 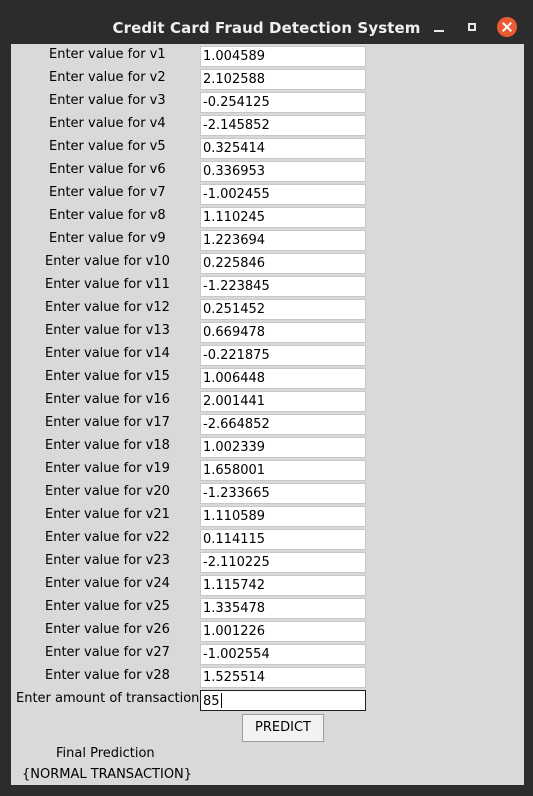 I want to click on field-label-v5: Enter value for v5, so click(x=107, y=146).